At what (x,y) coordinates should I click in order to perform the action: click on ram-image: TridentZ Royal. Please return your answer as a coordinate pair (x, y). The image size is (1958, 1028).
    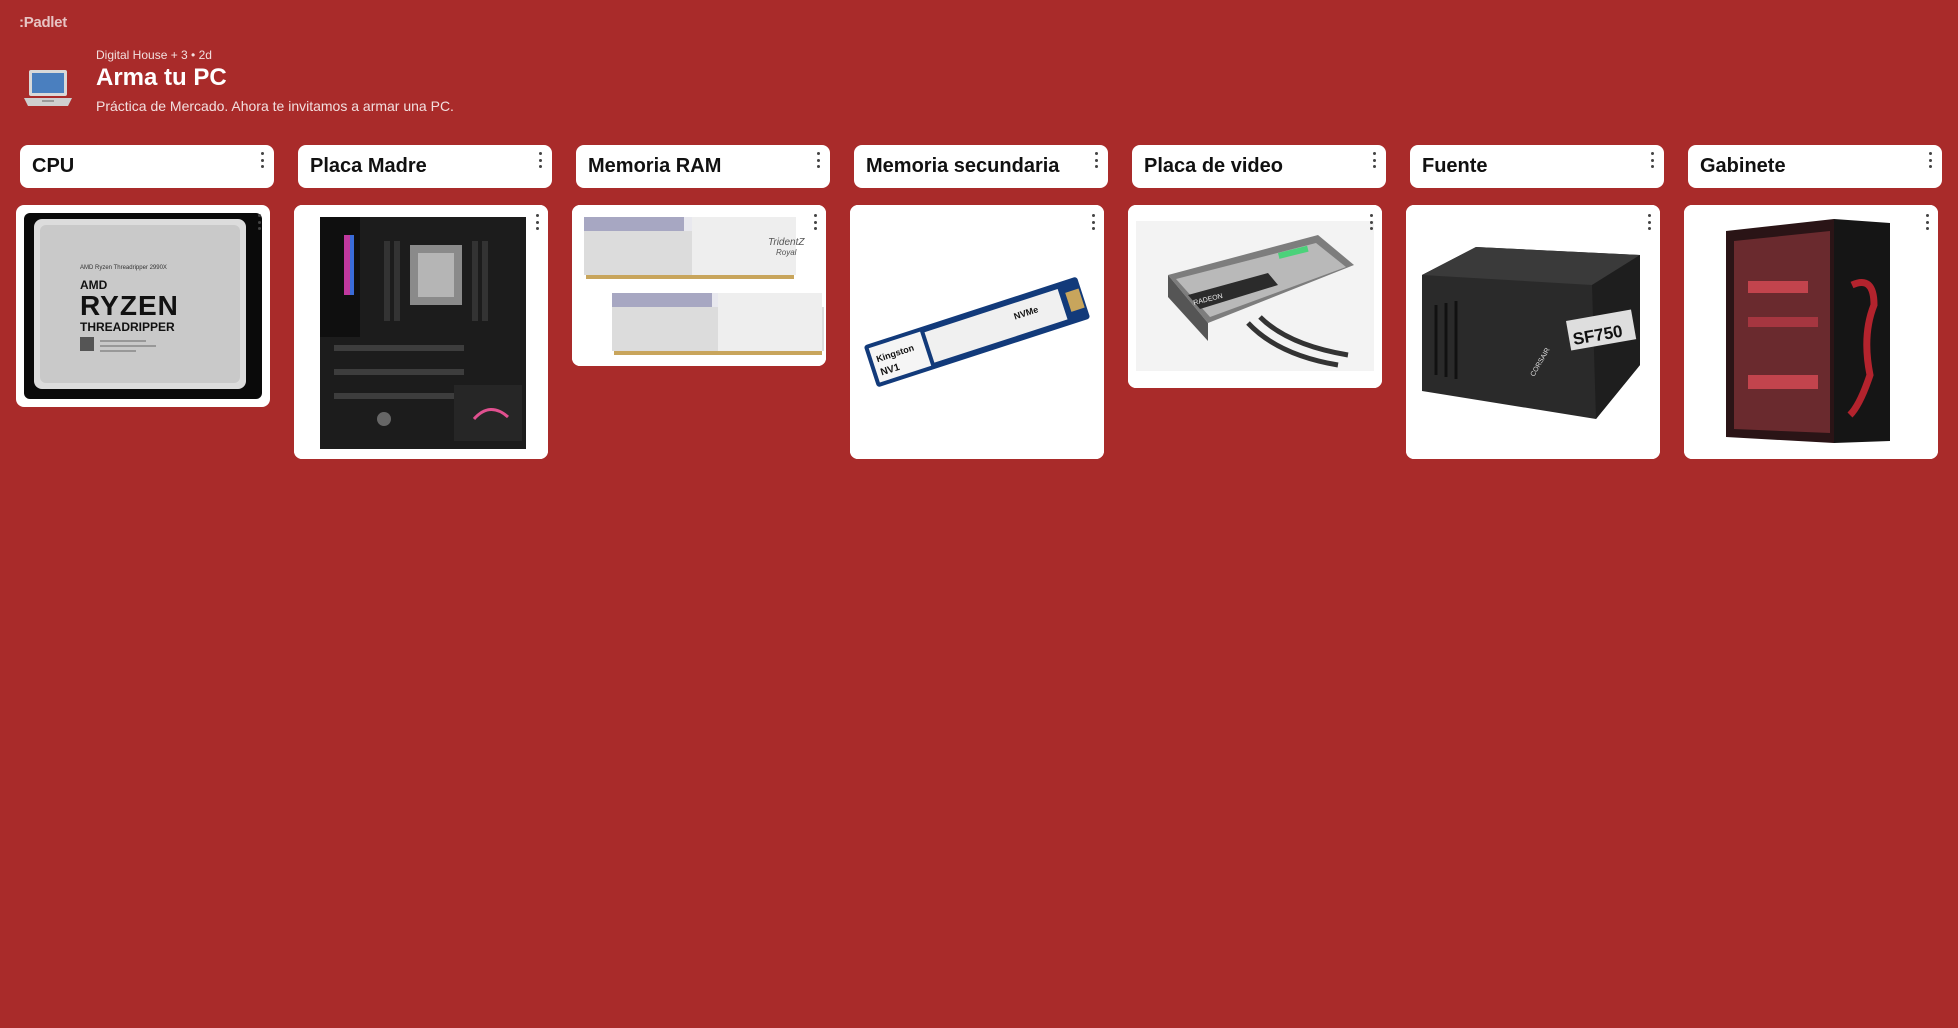
    Looking at the image, I should click on (699, 285).